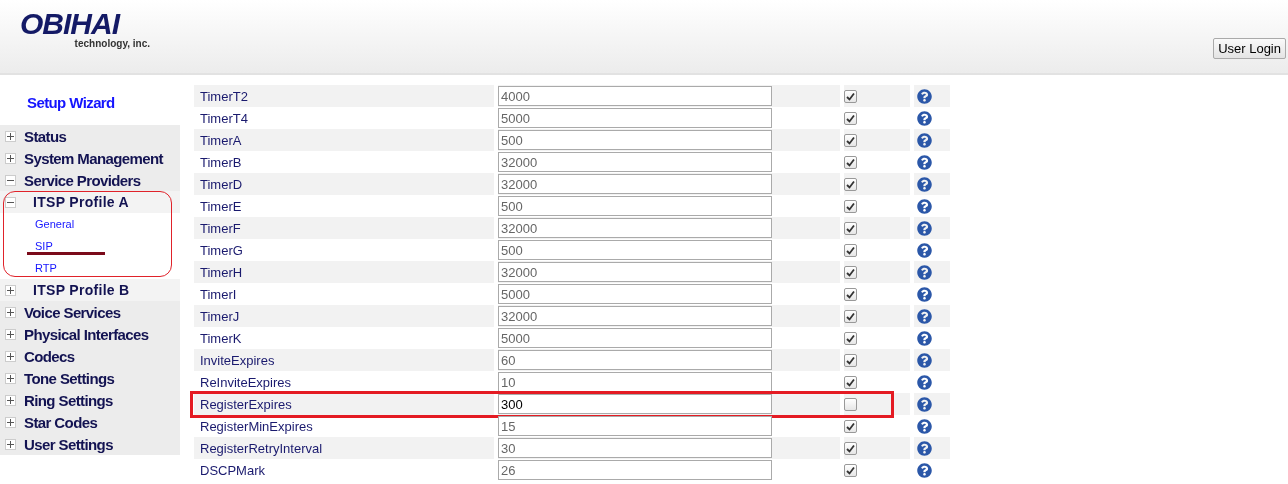 The width and height of the screenshot is (1288, 484). Describe the element at coordinates (1249, 48) in the screenshot. I see `login-button: User Login` at that location.